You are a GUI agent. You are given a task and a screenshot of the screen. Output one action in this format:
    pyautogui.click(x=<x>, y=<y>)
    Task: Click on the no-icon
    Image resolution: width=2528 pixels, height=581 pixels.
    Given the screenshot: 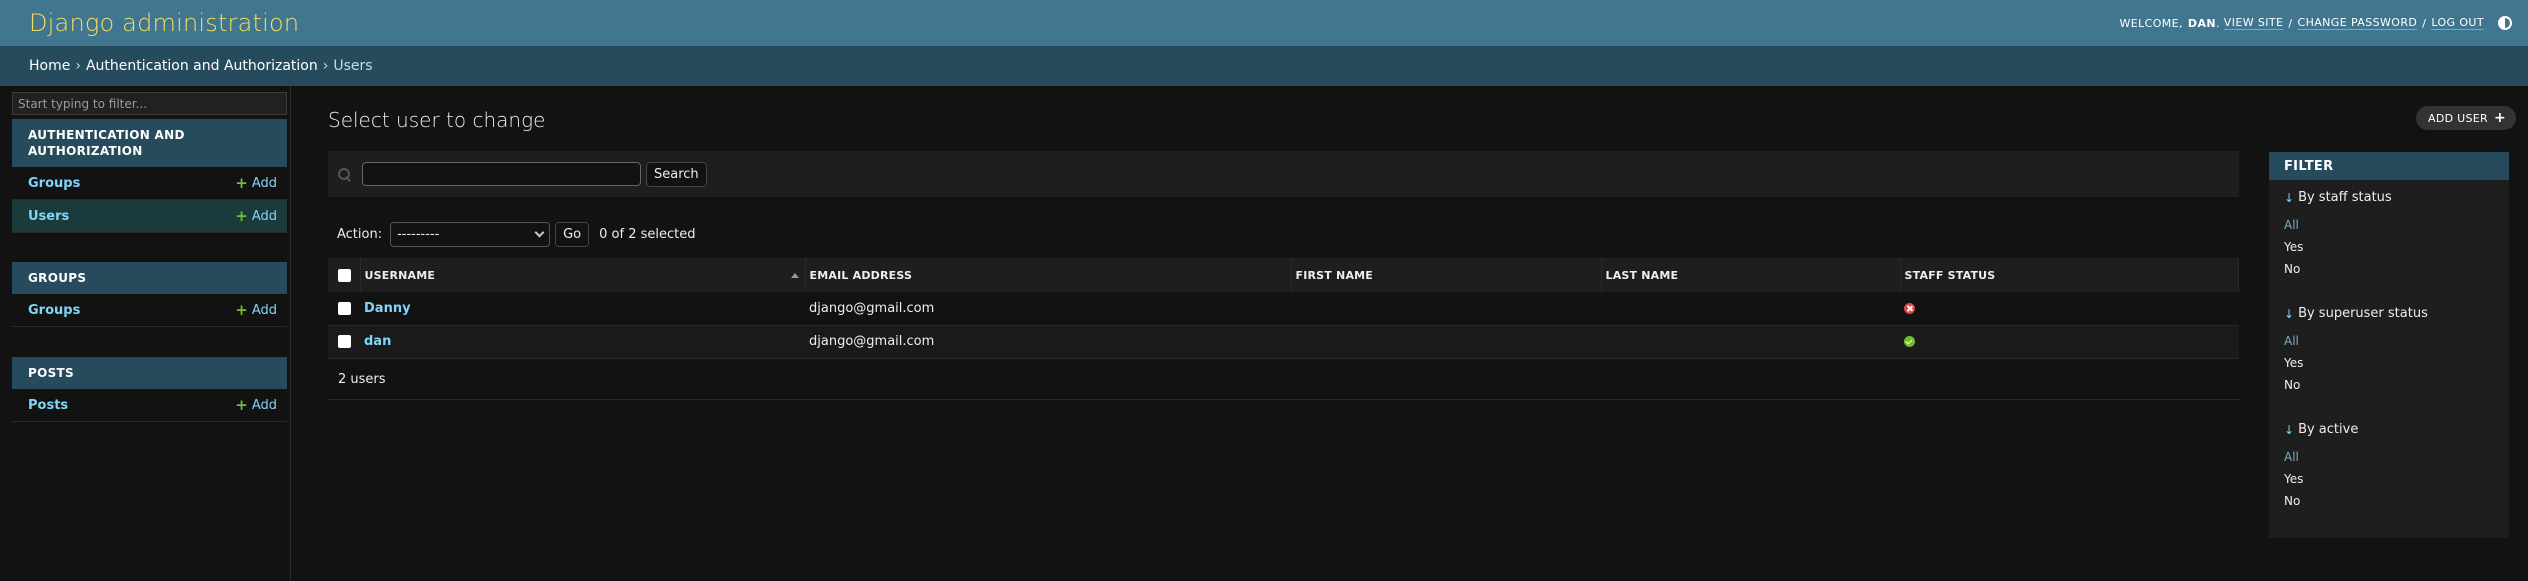 What is the action you would take?
    pyautogui.click(x=1909, y=308)
    